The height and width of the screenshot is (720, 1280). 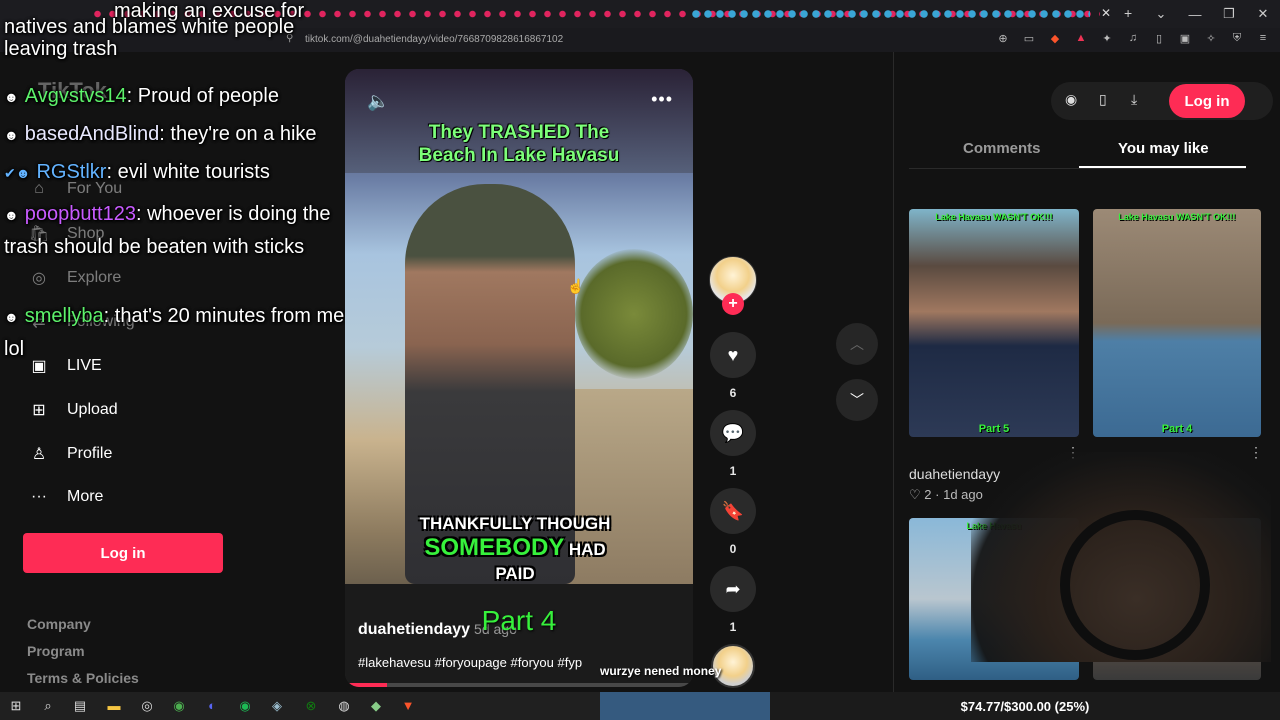 What do you see at coordinates (123, 553) in the screenshot?
I see `login-button: Log in` at bounding box center [123, 553].